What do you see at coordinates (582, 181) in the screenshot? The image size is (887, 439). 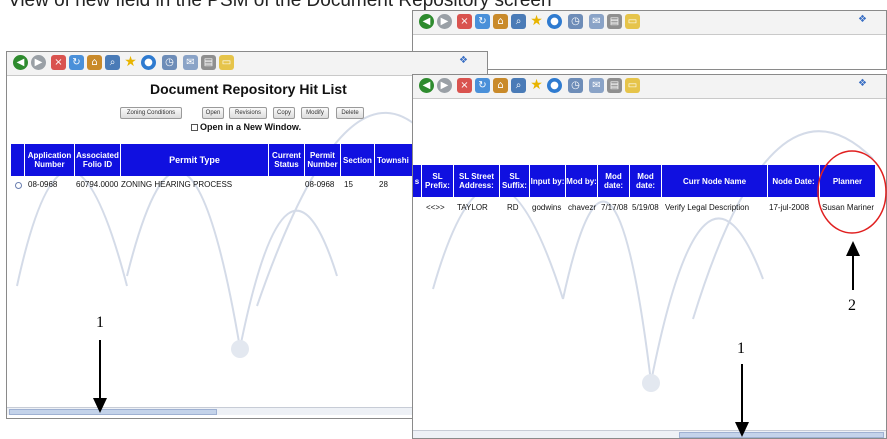 I see `col-header-mod-by: Mod by:` at bounding box center [582, 181].